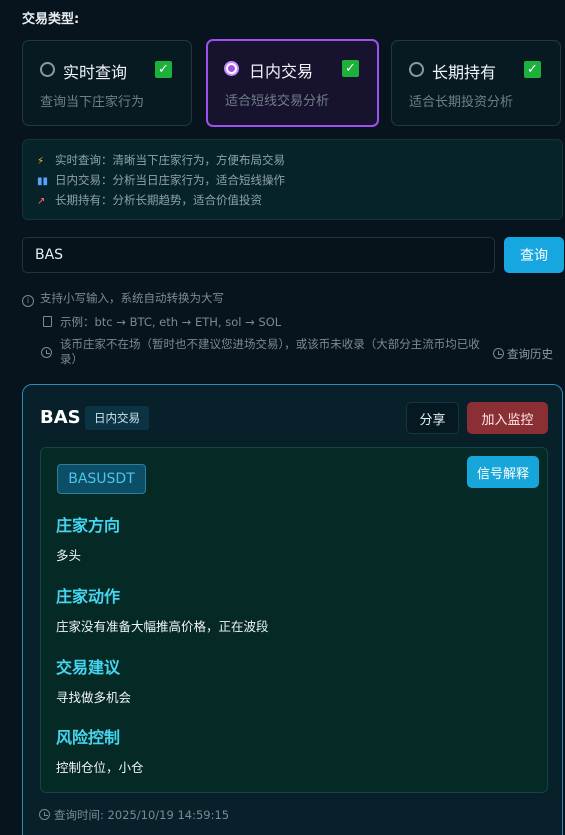 The image size is (565, 835). Describe the element at coordinates (258, 255) in the screenshot. I see `symbol-search-input` at that location.